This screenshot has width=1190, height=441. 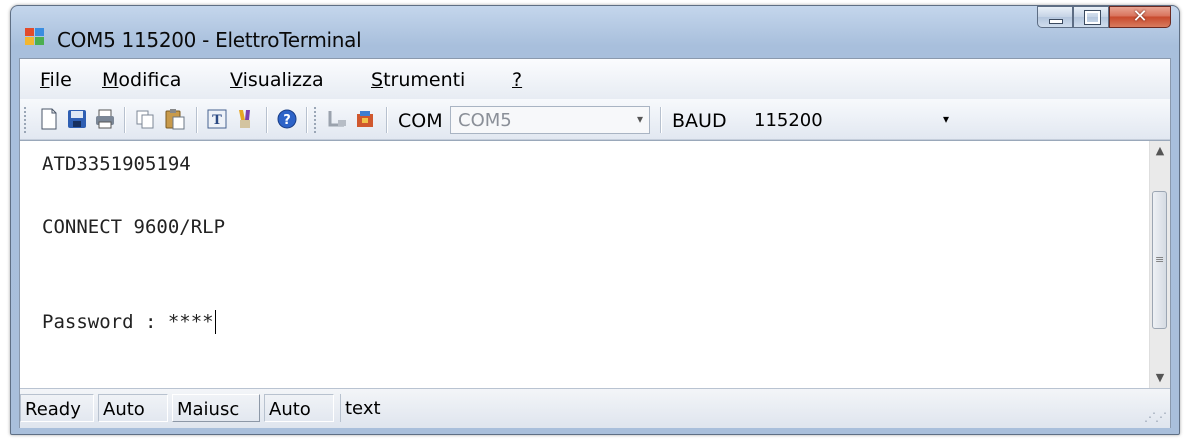 What do you see at coordinates (380, 408) in the screenshot?
I see `status-text: text` at bounding box center [380, 408].